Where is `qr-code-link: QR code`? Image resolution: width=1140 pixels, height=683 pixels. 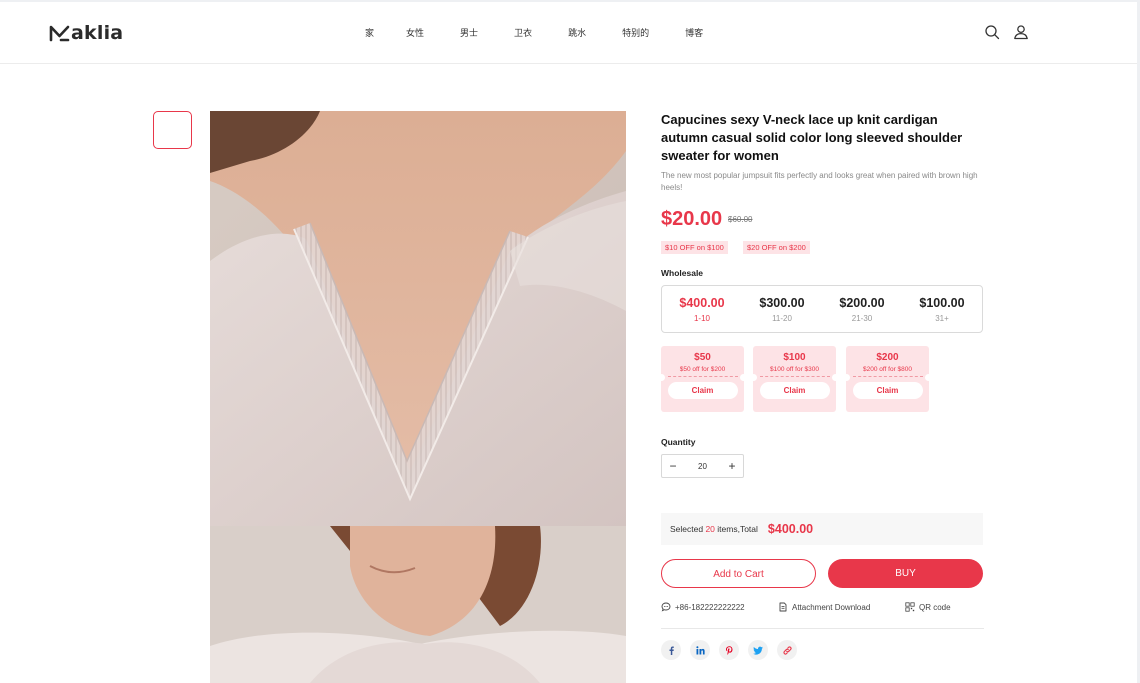
qr-code-link: QR code is located at coordinates (928, 607).